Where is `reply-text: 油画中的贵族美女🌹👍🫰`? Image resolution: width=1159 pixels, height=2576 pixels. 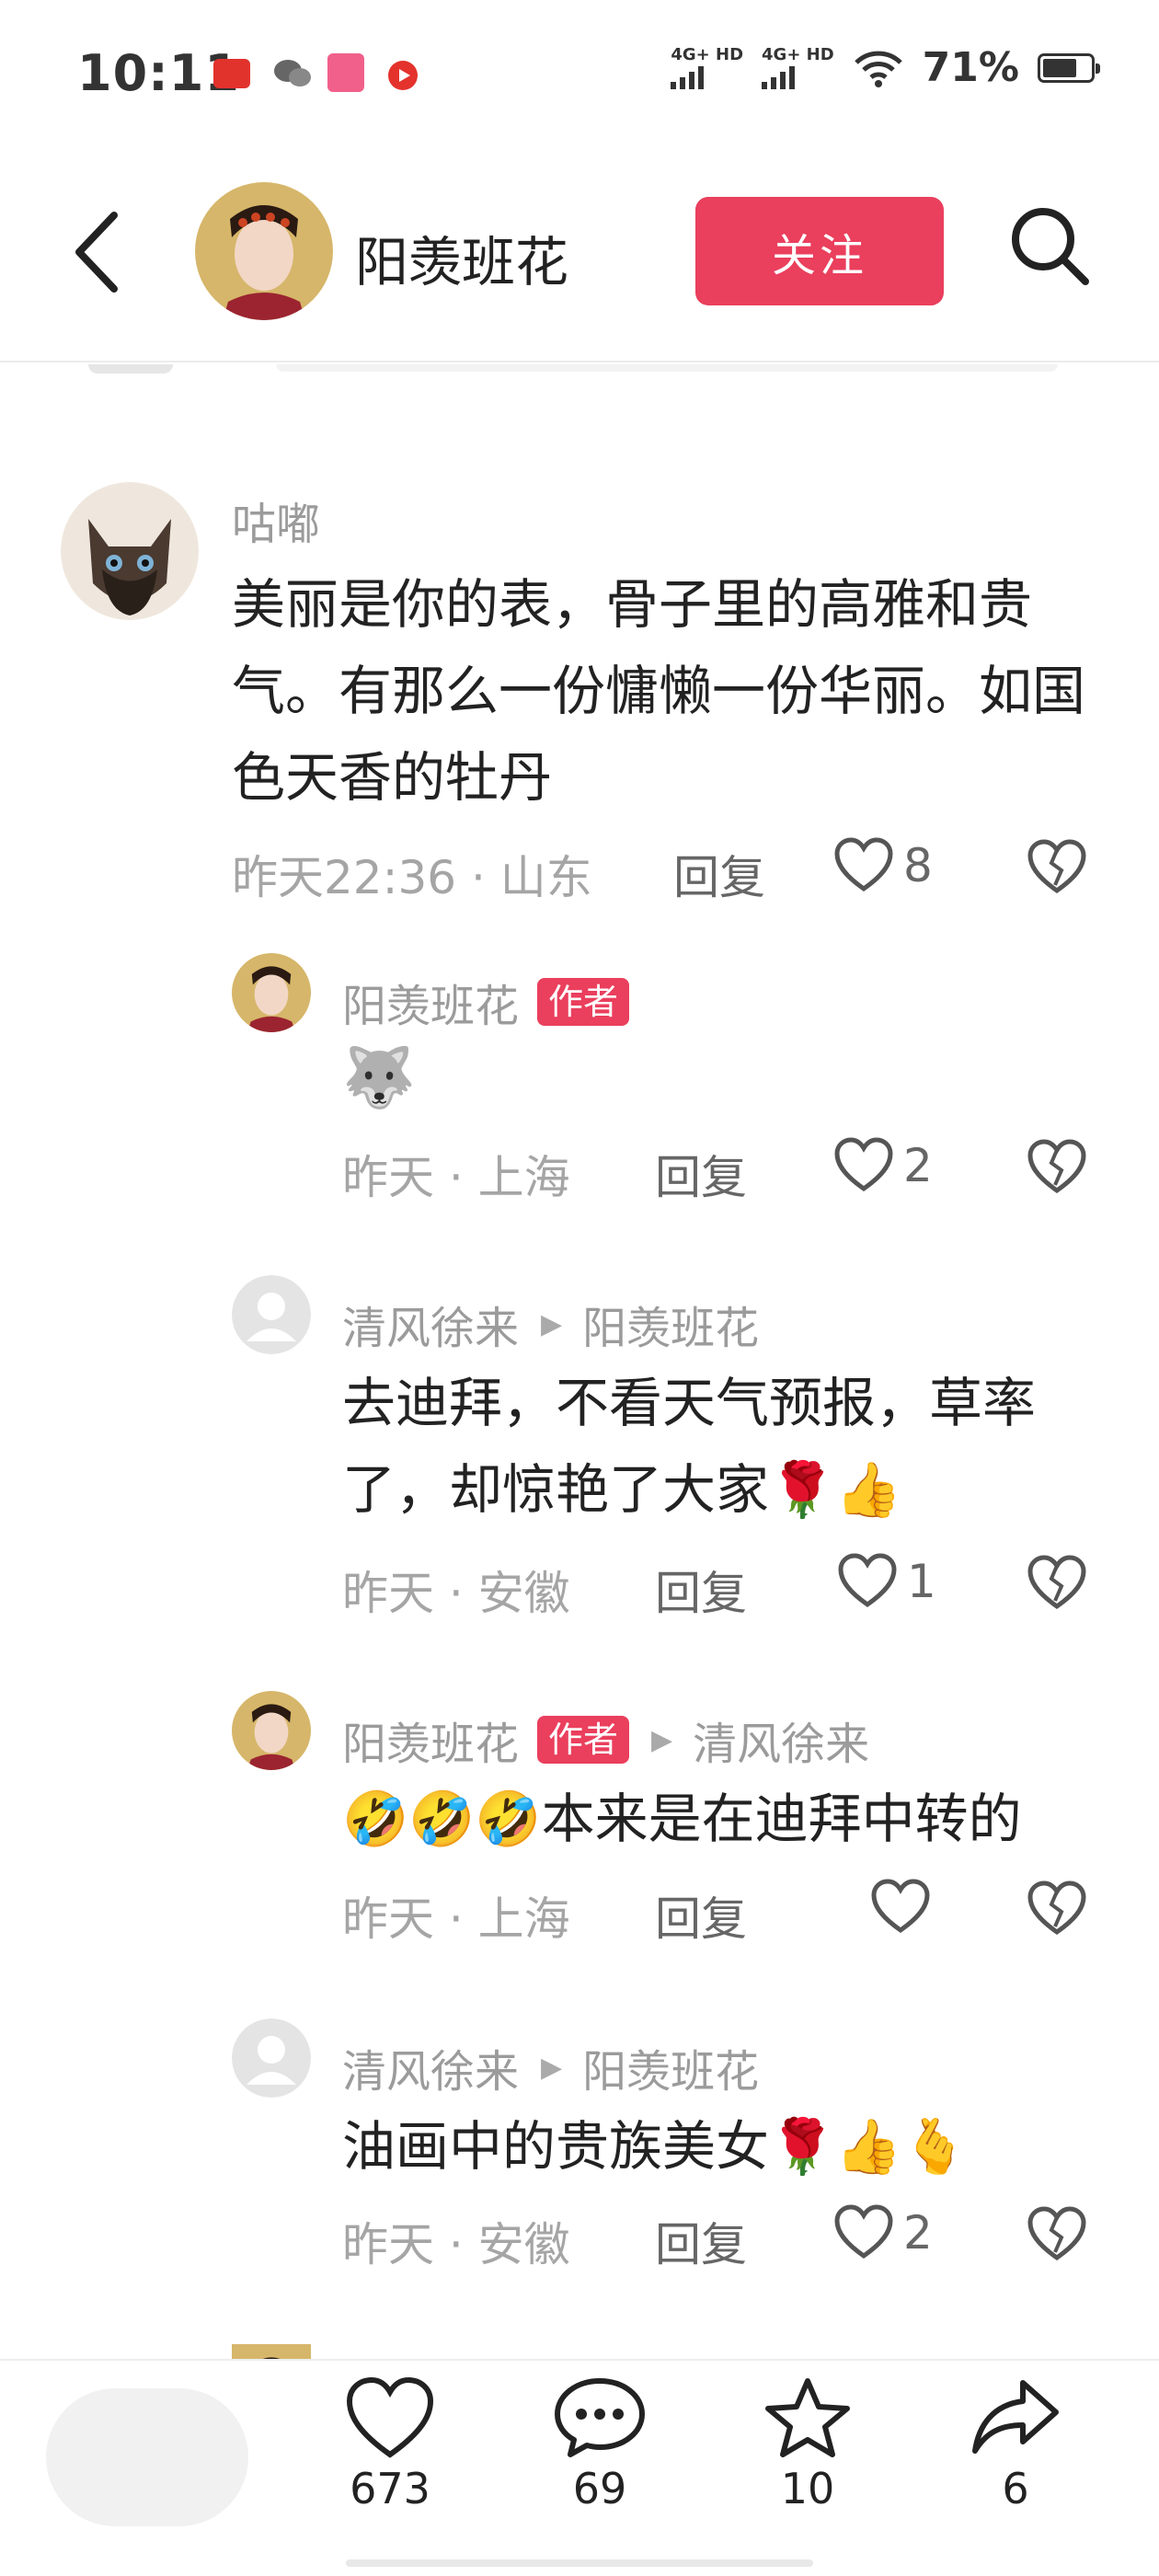
reply-text: 油画中的贵族美女🌹👍🫰 is located at coordinates (655, 2146).